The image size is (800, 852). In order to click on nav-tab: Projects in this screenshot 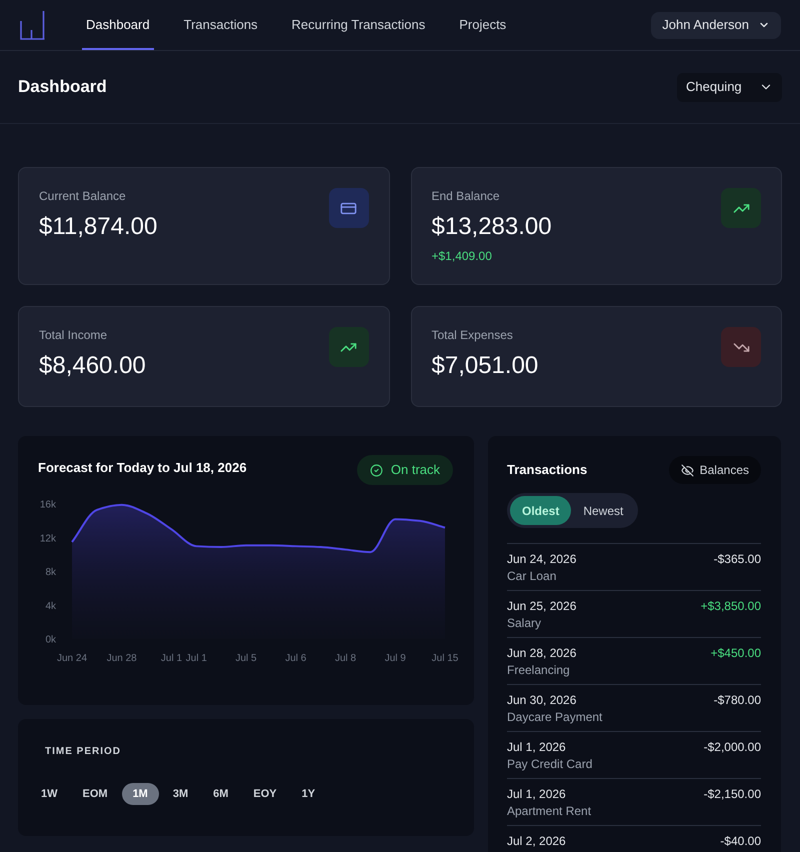, I will do `click(482, 25)`.